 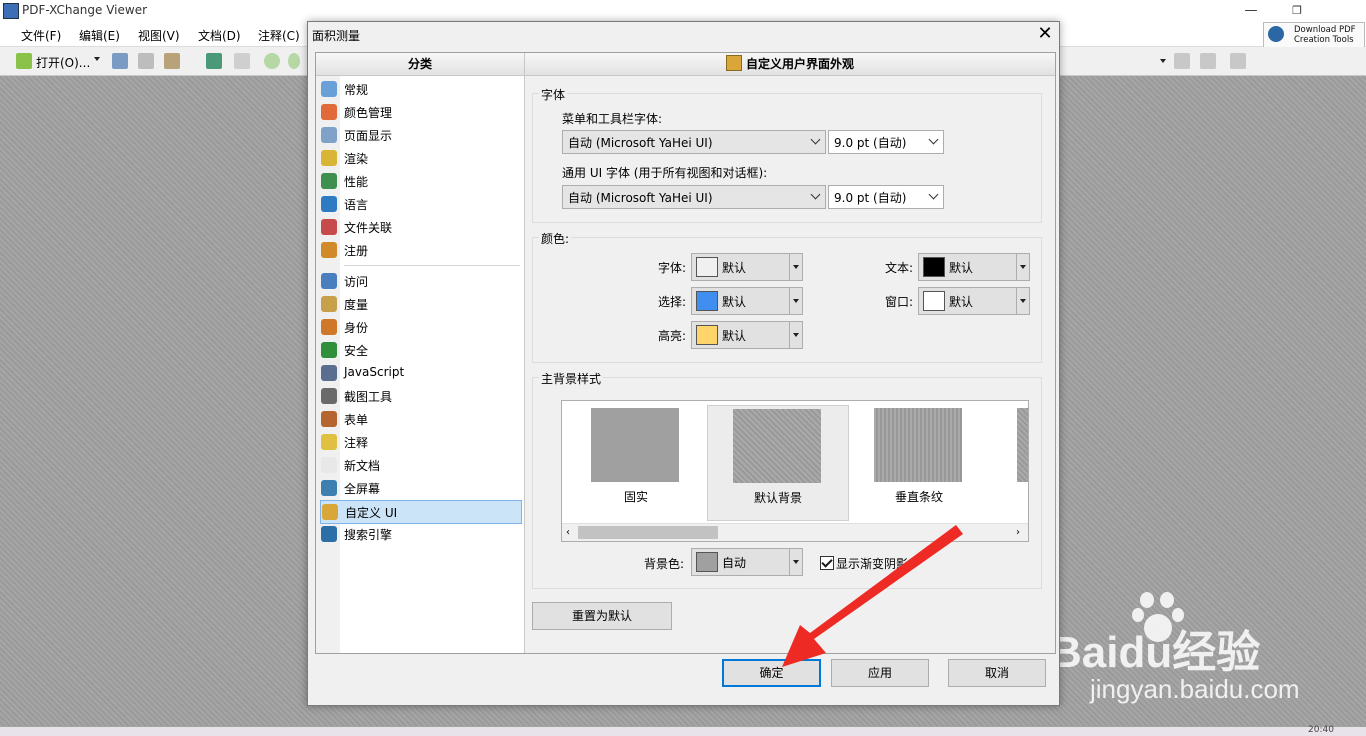 What do you see at coordinates (672, 336) in the screenshot?
I see `highlight-color-label: 高亮:` at bounding box center [672, 336].